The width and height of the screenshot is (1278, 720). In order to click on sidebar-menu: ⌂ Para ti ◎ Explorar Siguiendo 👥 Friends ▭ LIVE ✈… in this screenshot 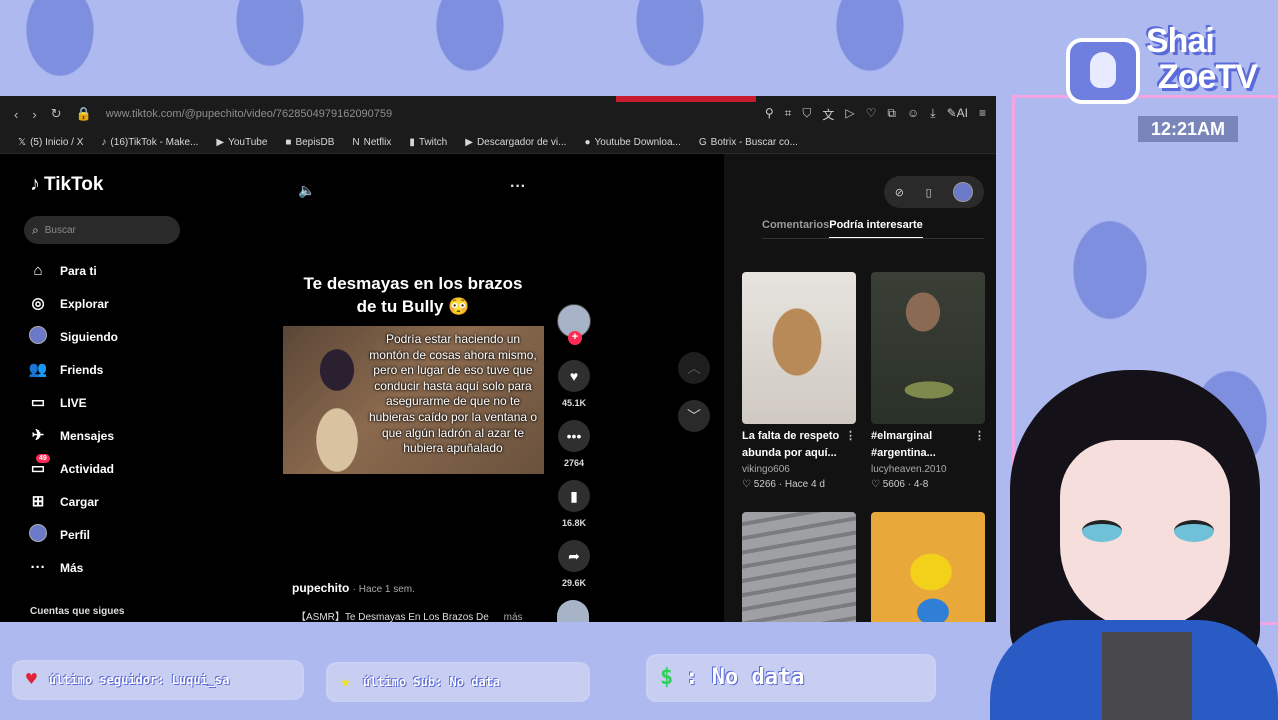, I will do `click(113, 419)`.